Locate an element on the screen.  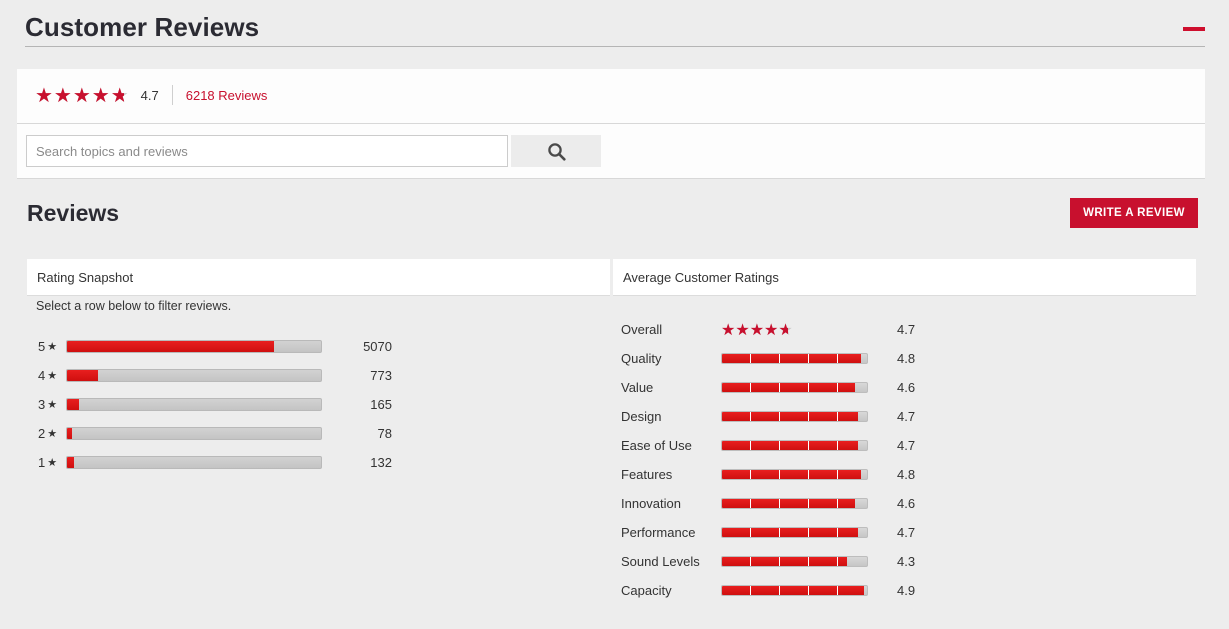
average-rating-label: Design is located at coordinates (641, 416).